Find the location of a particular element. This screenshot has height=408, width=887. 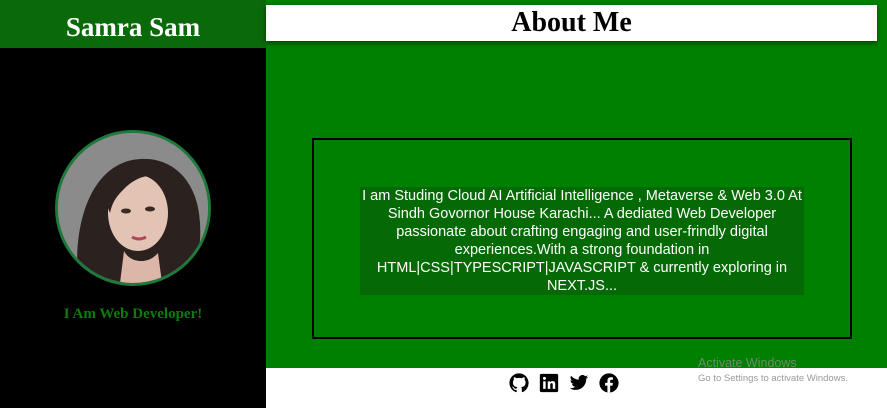

twitter-icon is located at coordinates (579, 383).